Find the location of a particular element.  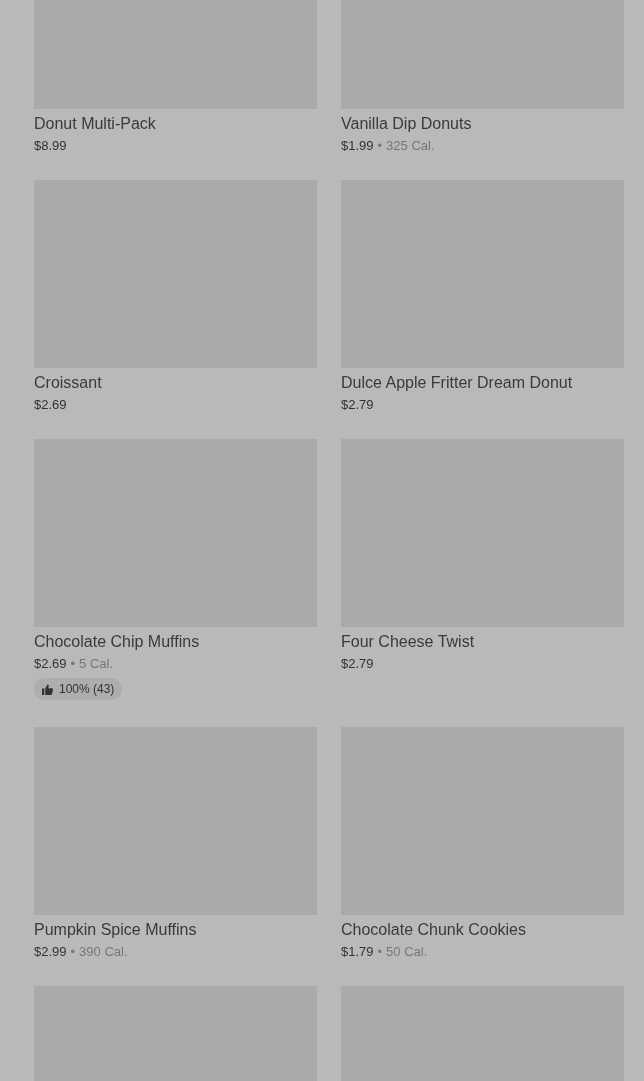

item-name: Chocolate Chip Muffins is located at coordinates (175, 642).